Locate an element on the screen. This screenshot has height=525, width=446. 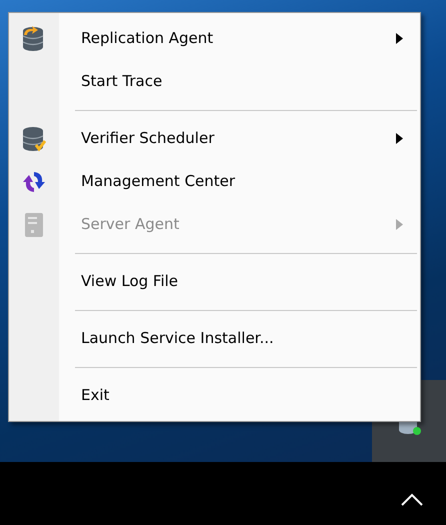
chevron-up-icon is located at coordinates (412, 500).